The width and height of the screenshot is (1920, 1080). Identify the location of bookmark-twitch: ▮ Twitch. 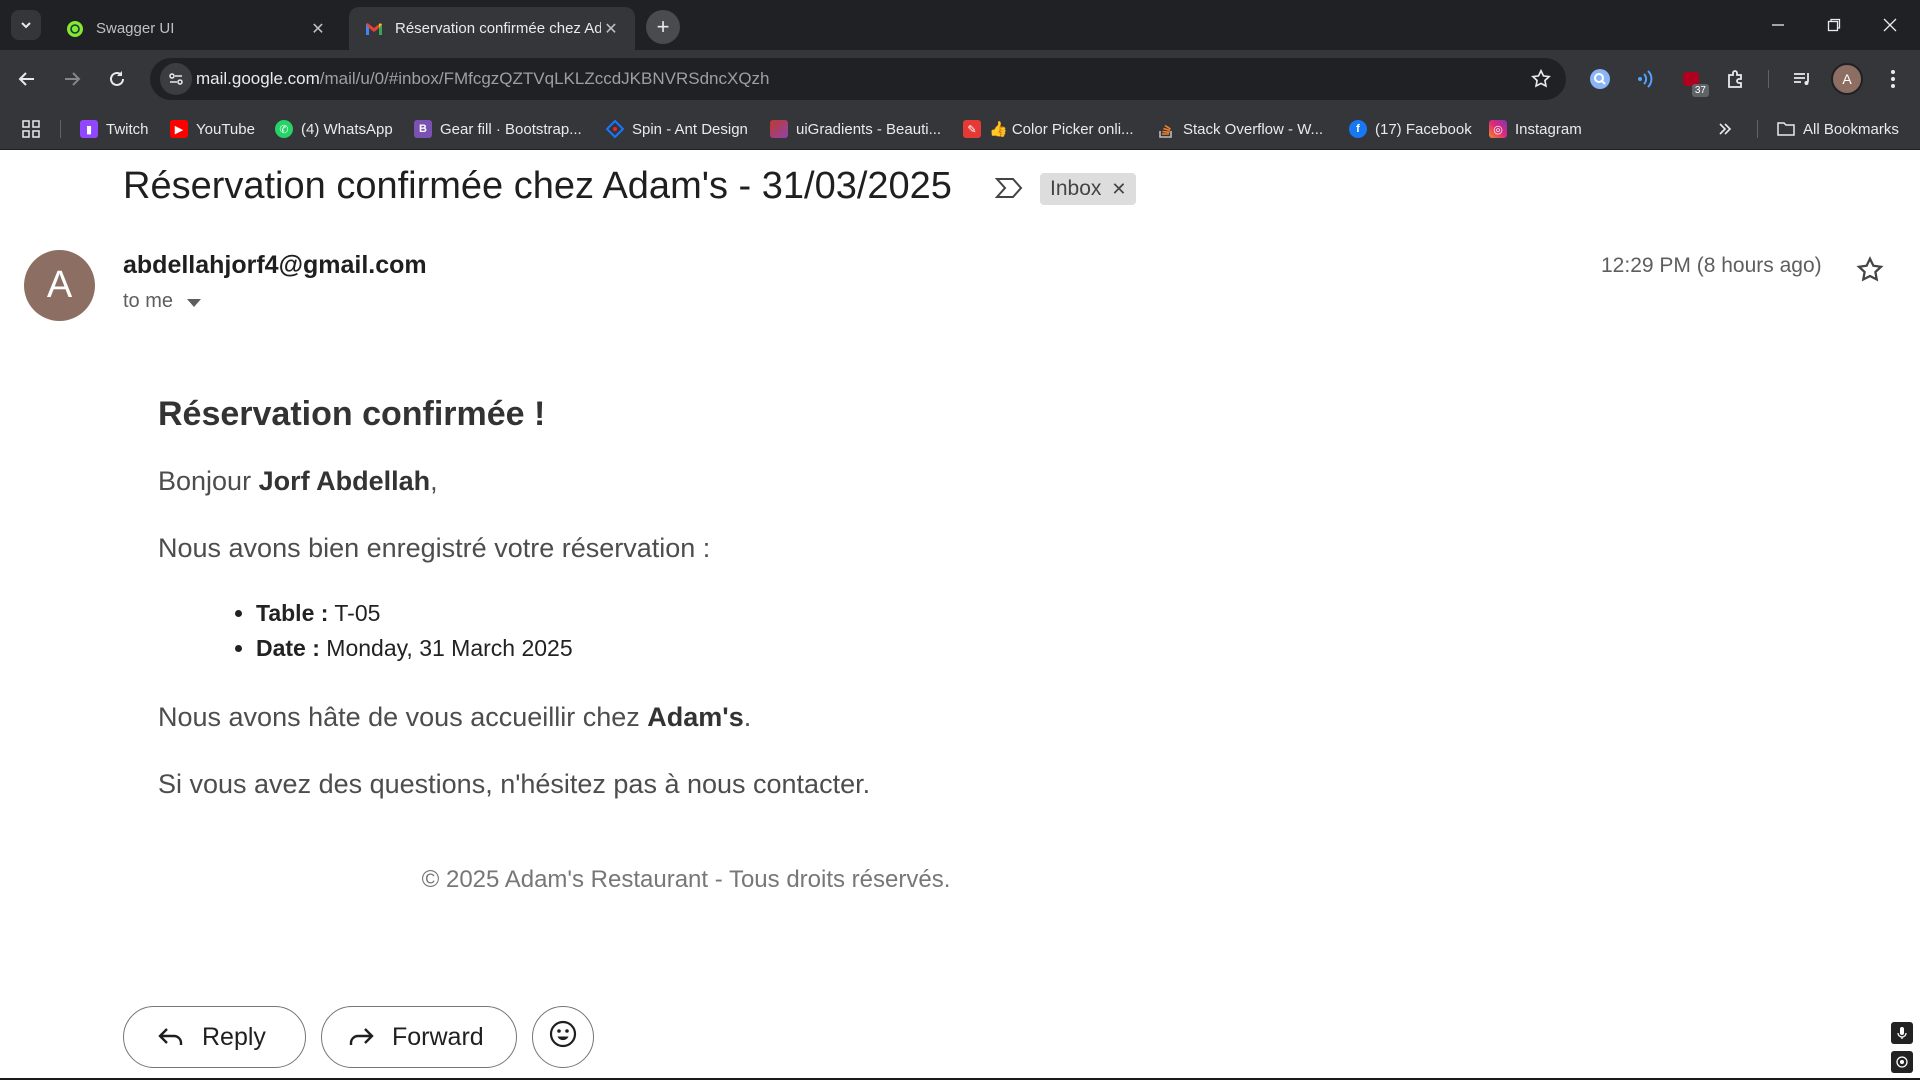
(114, 129).